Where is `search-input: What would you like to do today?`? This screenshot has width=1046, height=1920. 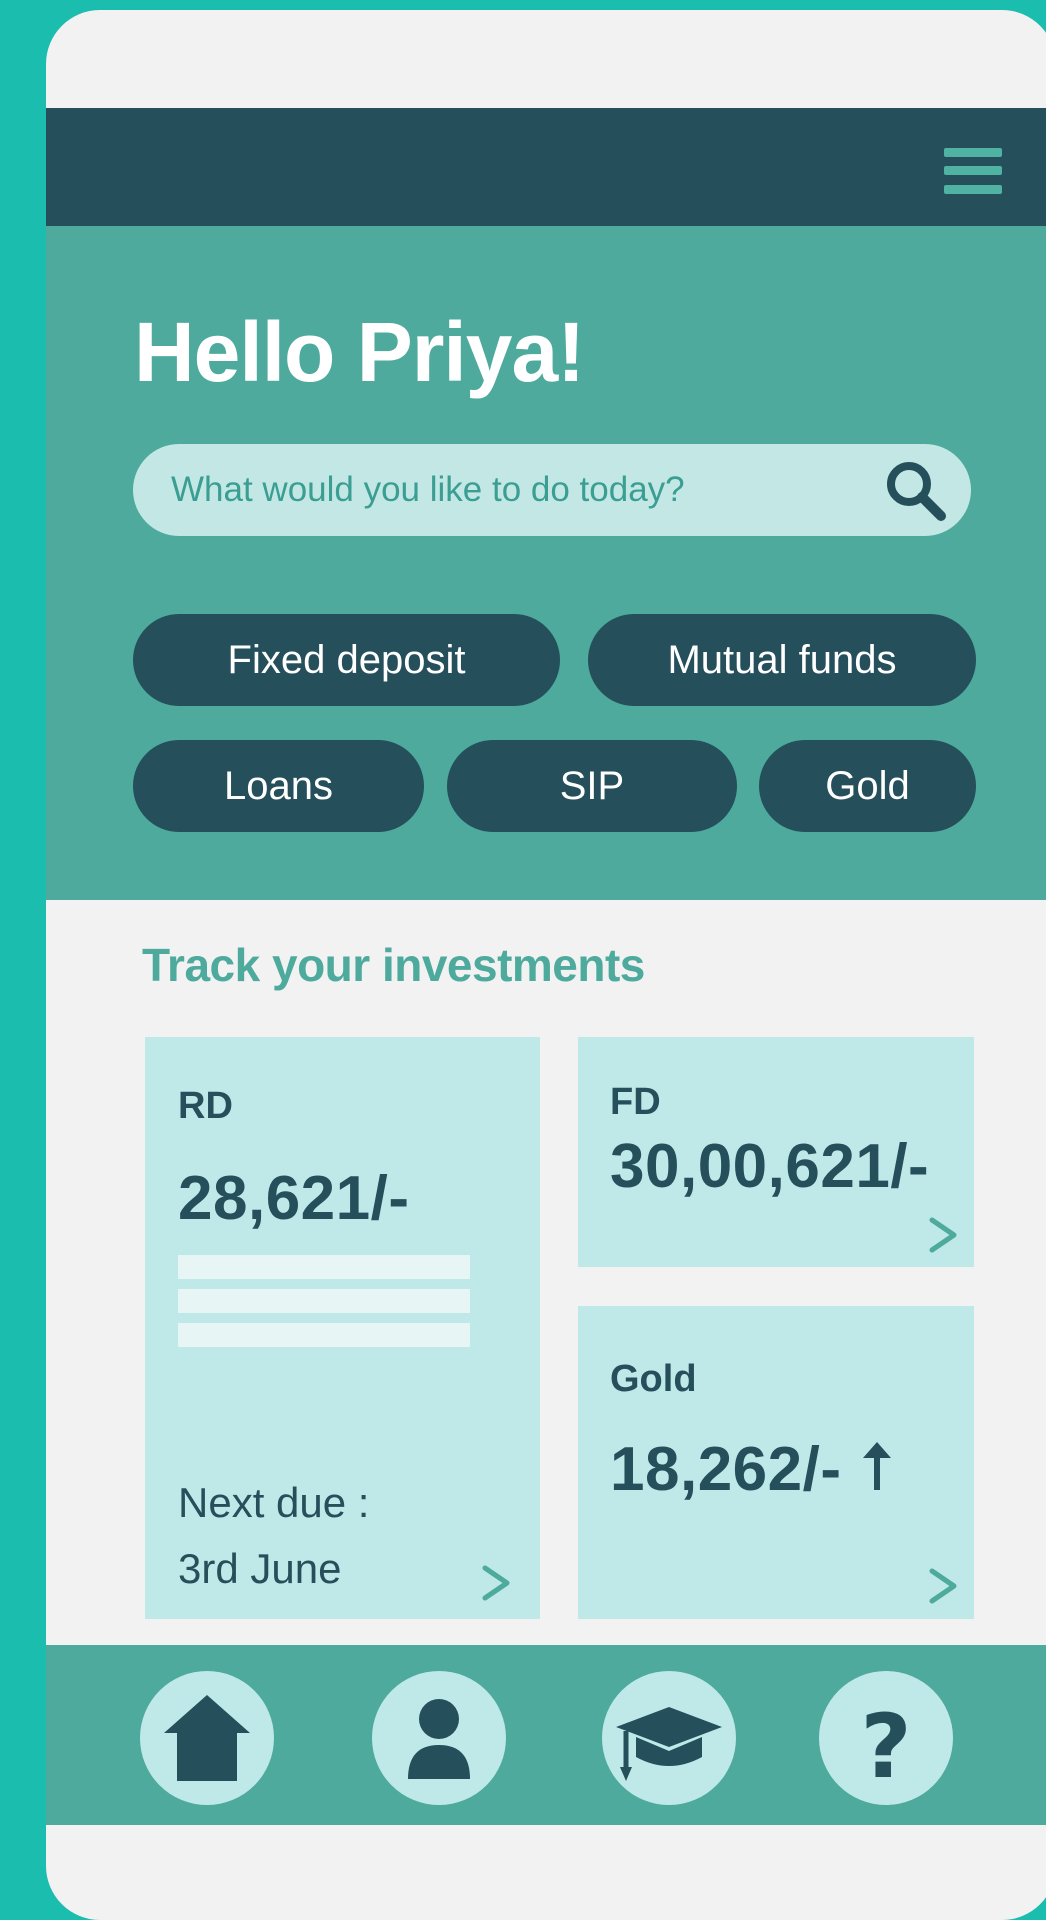 search-input: What would you like to do today? is located at coordinates (552, 490).